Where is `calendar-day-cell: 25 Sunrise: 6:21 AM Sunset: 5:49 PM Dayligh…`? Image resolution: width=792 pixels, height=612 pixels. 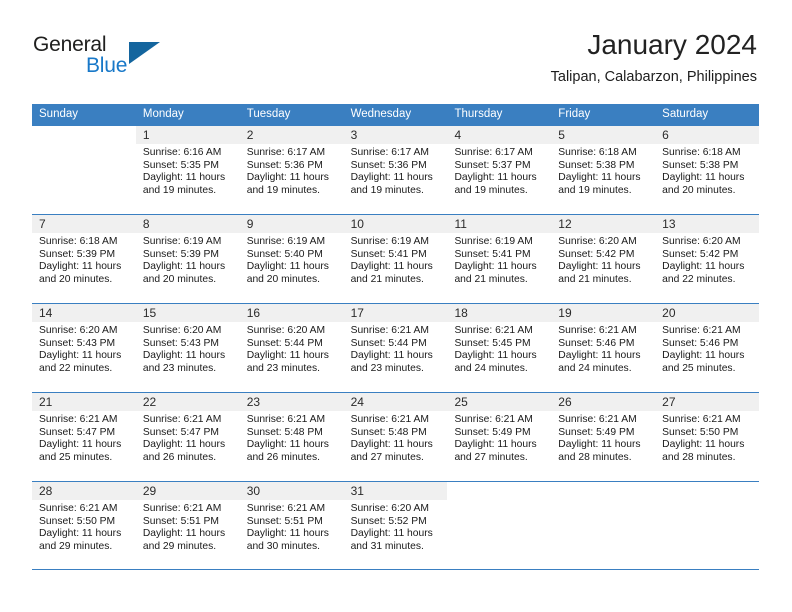
calendar-day-cell: 25 Sunrise: 6:21 AM Sunset: 5:49 PM Dayligh… is located at coordinates (499, 437).